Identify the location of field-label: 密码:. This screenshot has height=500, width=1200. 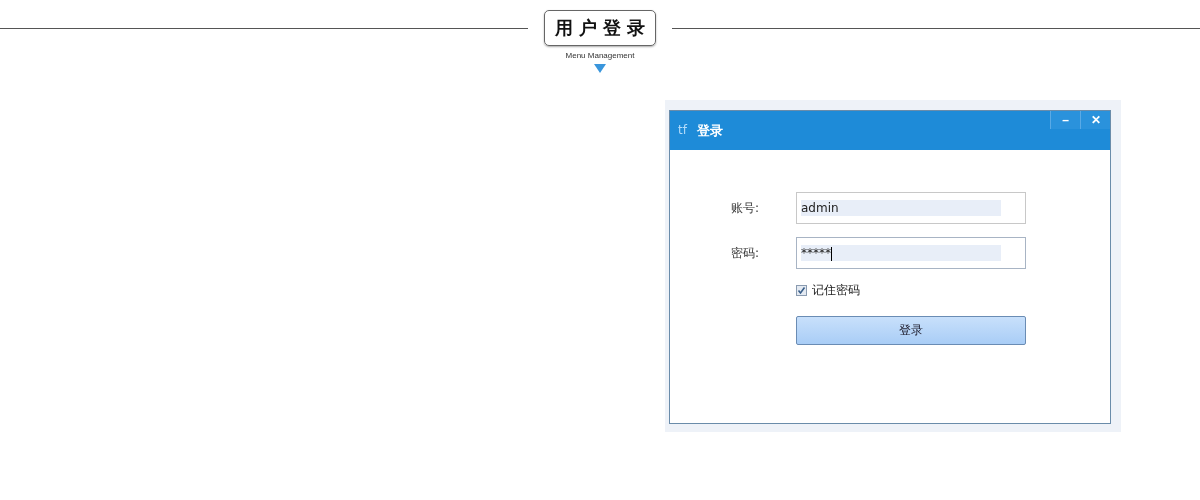
(745, 253).